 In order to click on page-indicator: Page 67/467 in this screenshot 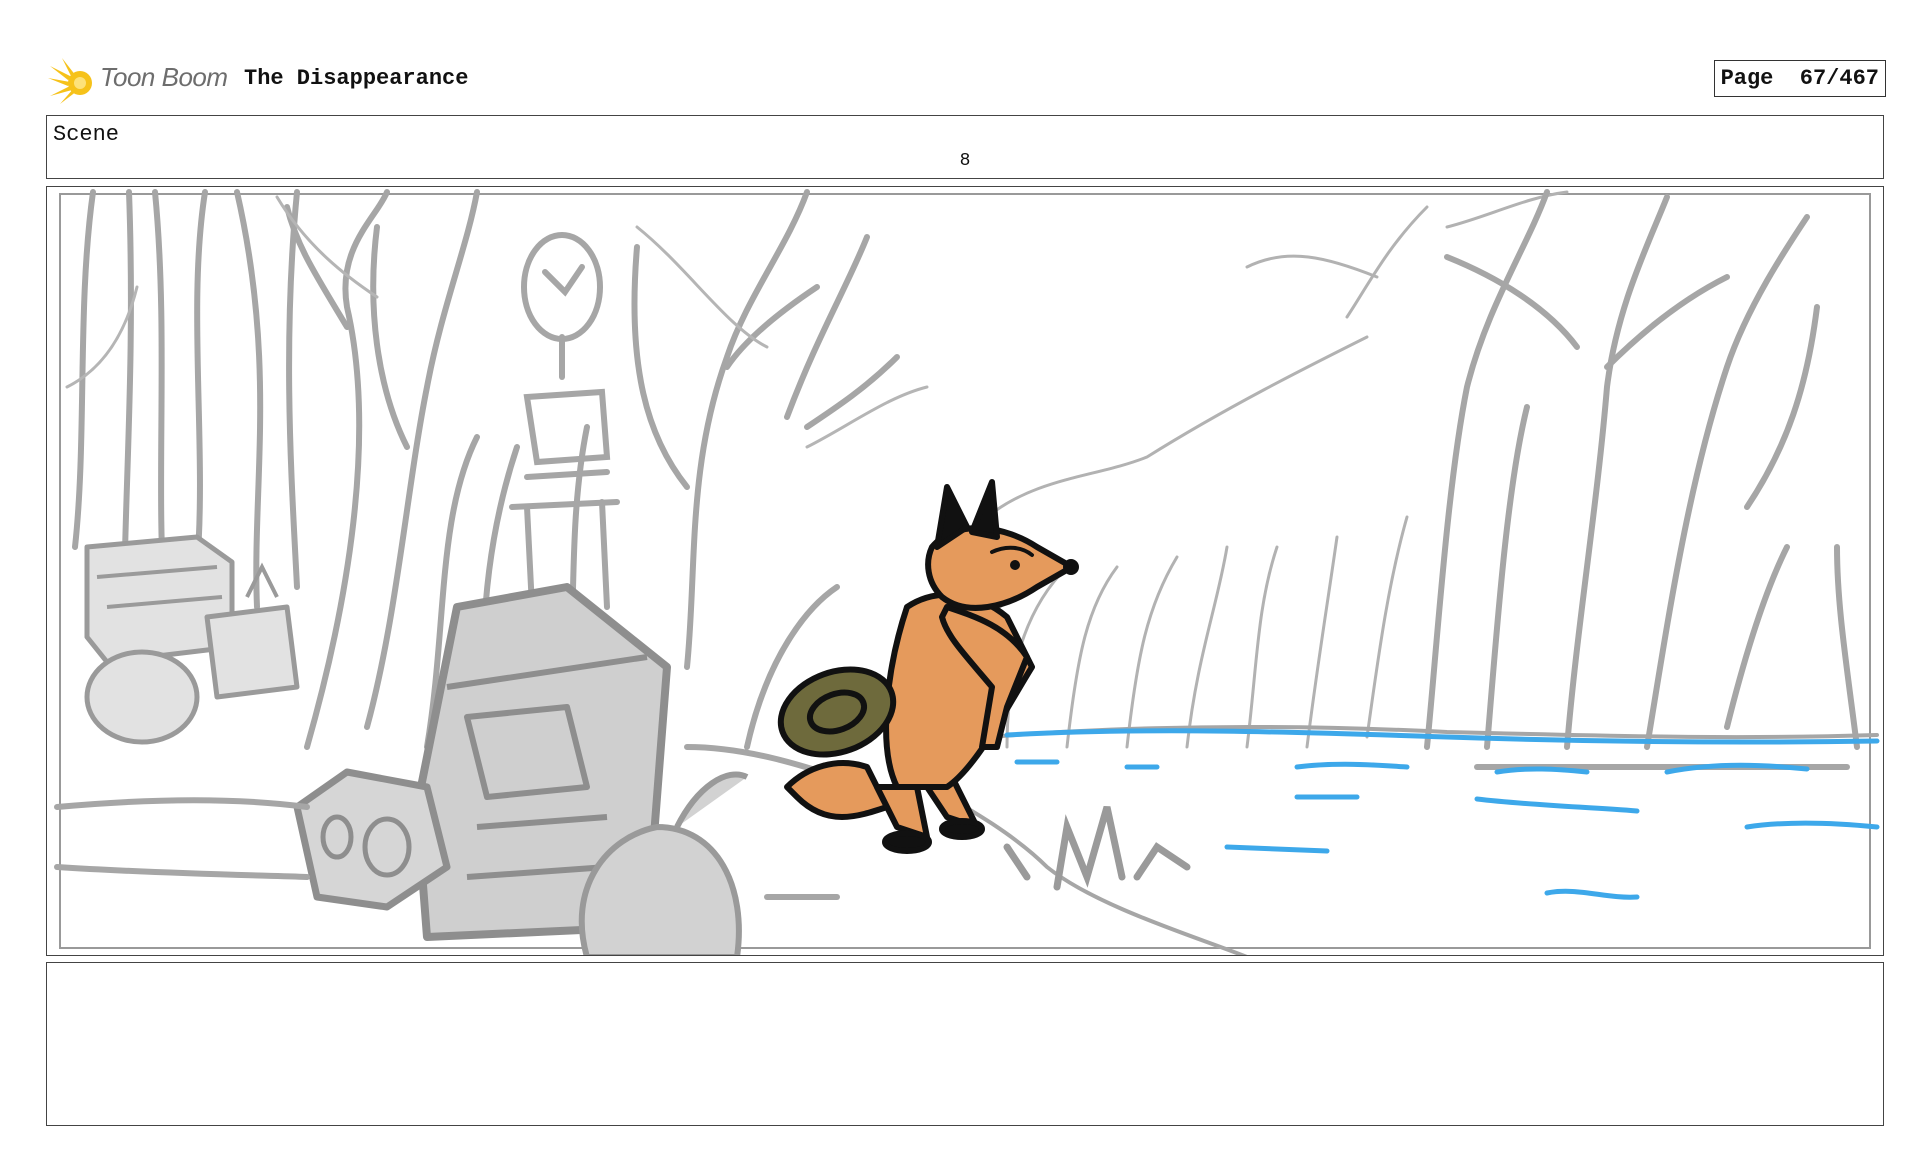, I will do `click(1799, 78)`.